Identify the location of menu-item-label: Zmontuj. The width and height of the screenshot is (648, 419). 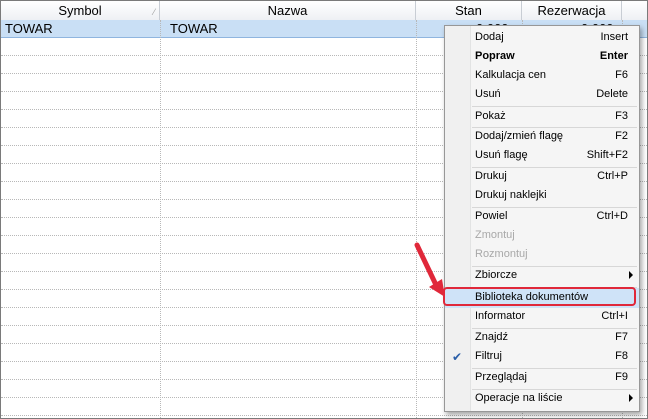
(495, 235).